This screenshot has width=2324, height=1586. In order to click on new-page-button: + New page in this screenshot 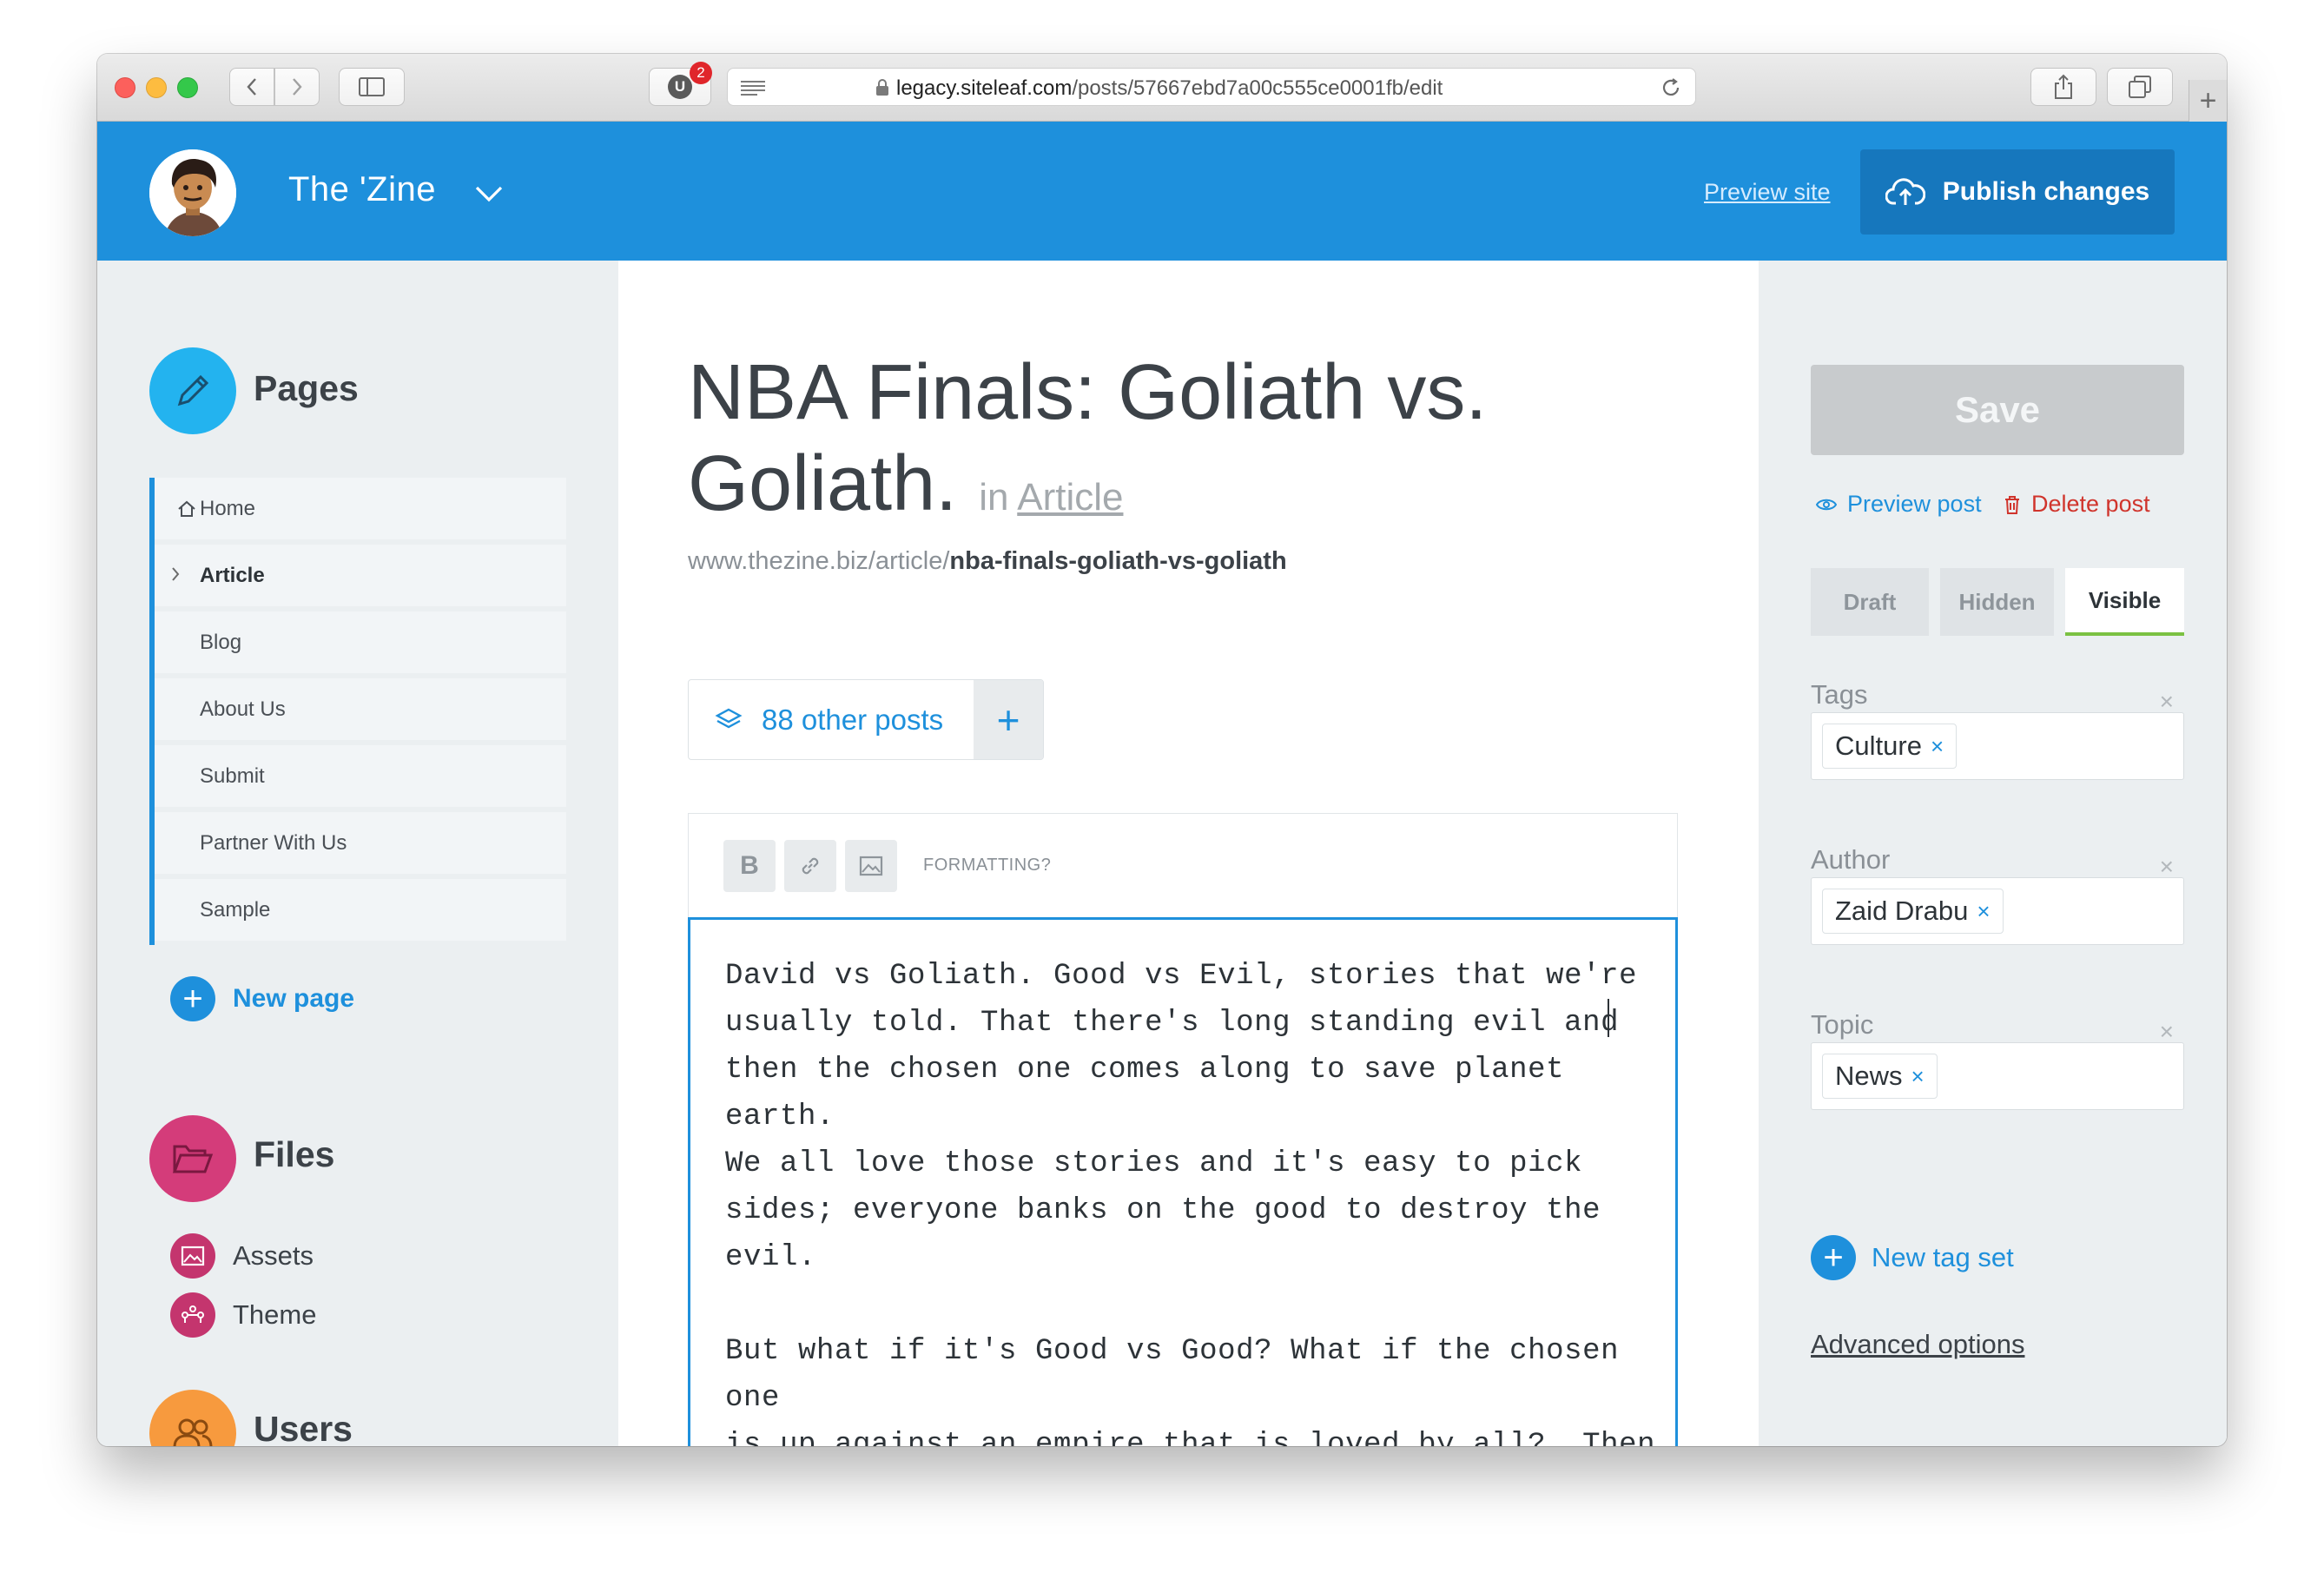, I will do `click(262, 998)`.